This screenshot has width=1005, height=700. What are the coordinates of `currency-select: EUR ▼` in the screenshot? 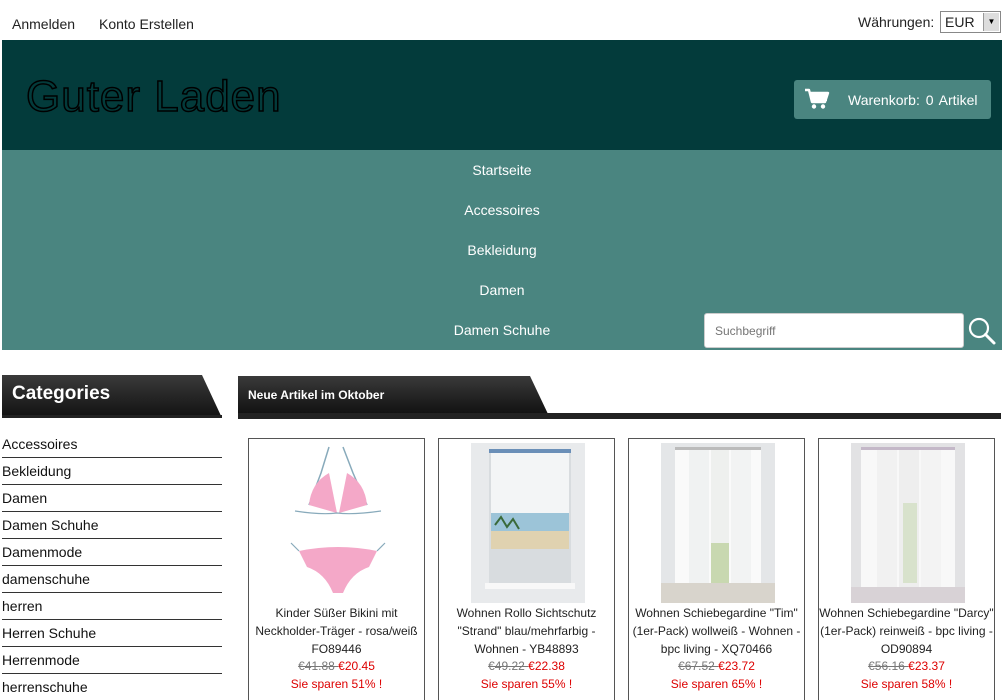 It's located at (970, 22).